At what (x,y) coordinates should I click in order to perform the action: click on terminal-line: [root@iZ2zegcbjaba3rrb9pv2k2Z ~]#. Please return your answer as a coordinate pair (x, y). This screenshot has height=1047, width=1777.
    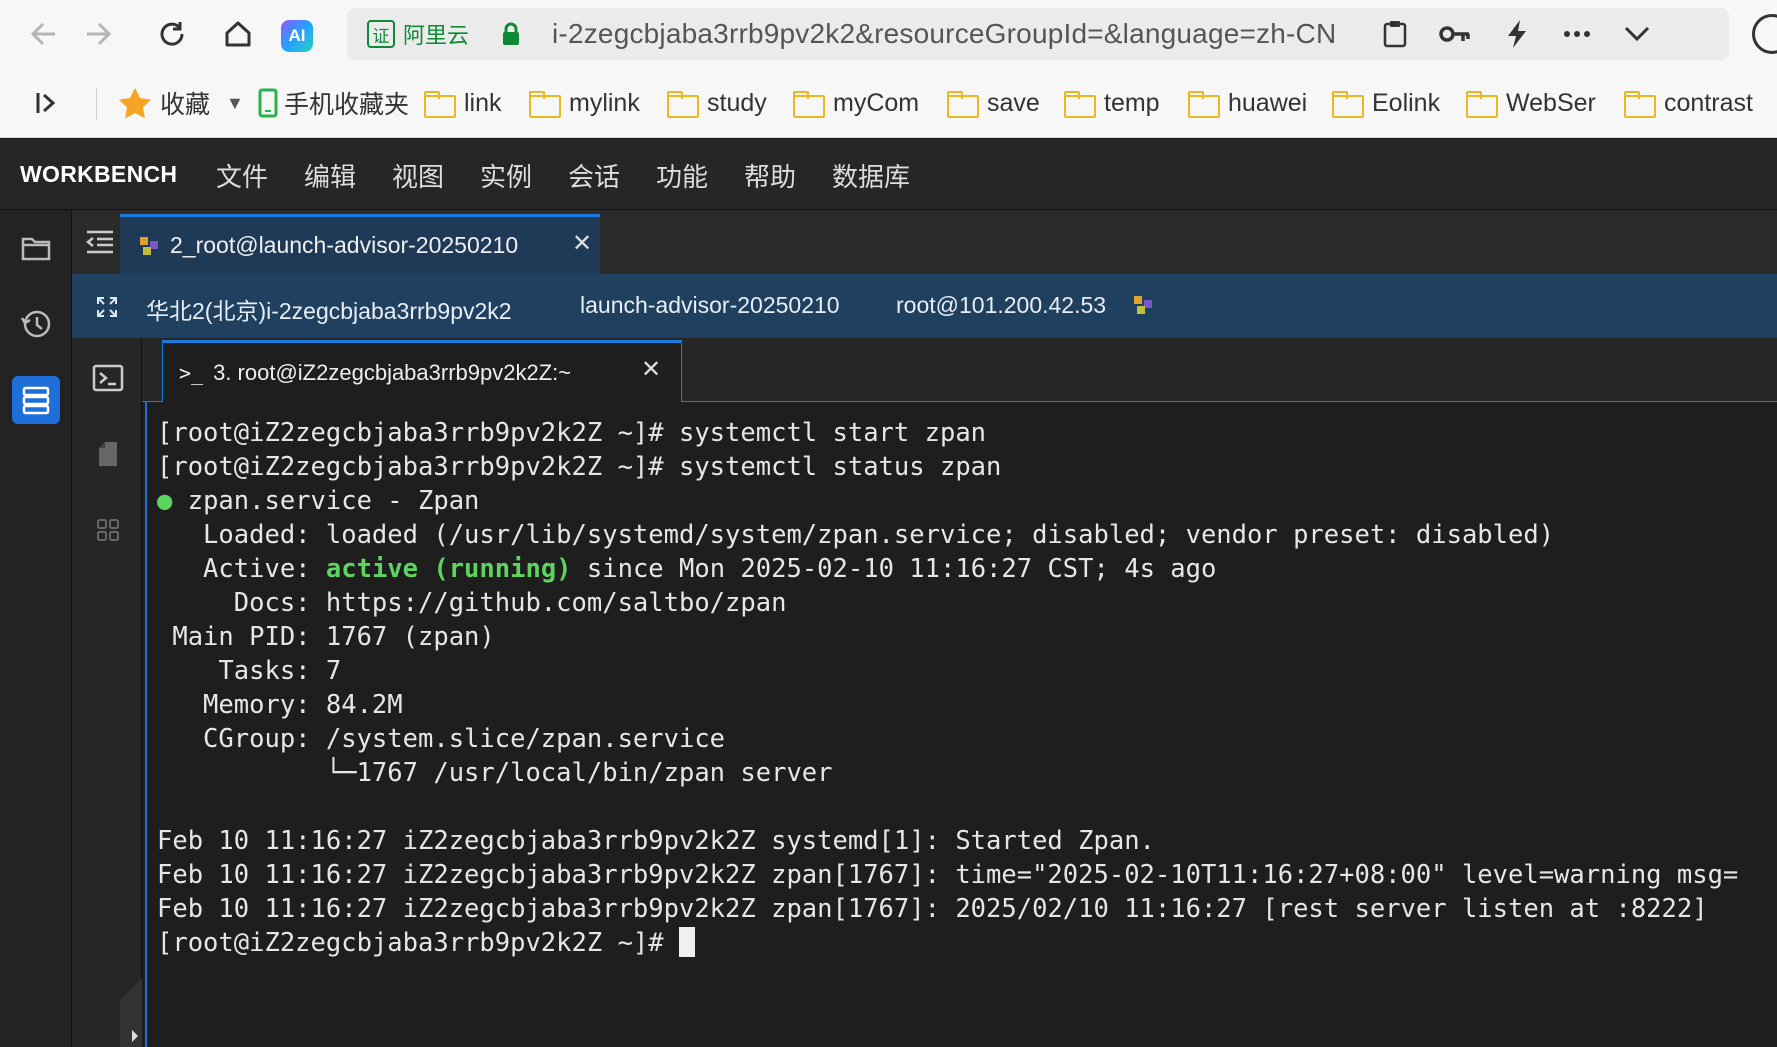
    Looking at the image, I should click on (426, 943).